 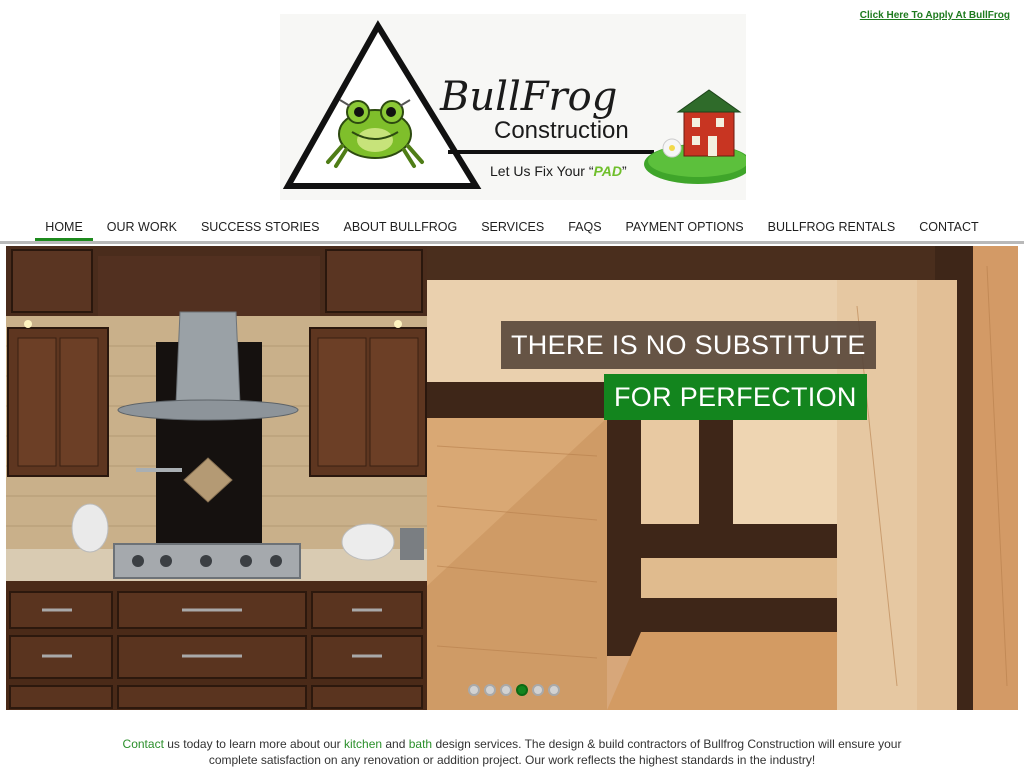 I want to click on apply-link: Click Here To Apply At BullFrog, so click(x=935, y=15).